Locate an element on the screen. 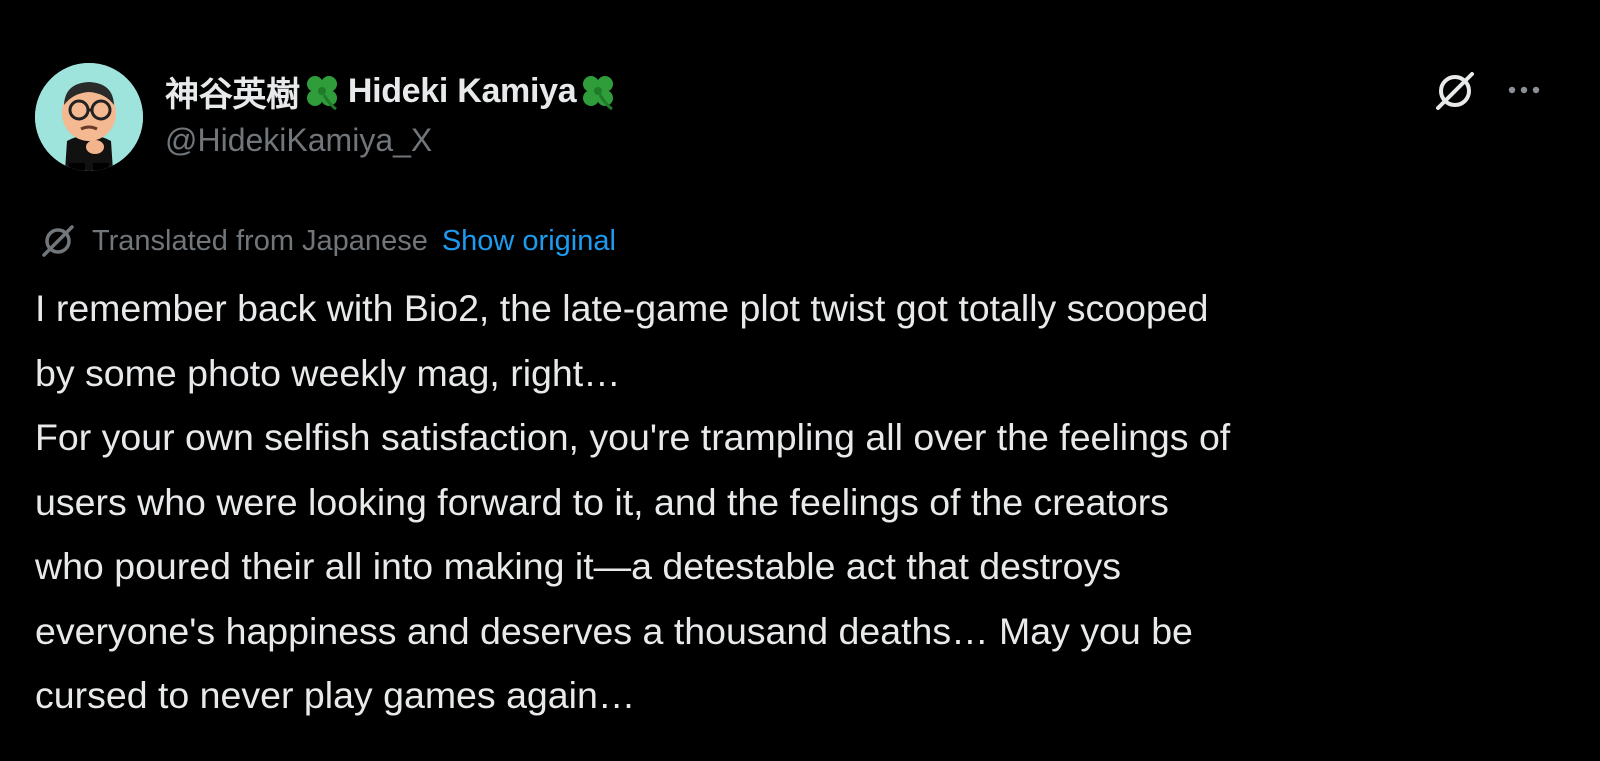 The width and height of the screenshot is (1600, 761). grok-translate-icon is located at coordinates (58, 241).